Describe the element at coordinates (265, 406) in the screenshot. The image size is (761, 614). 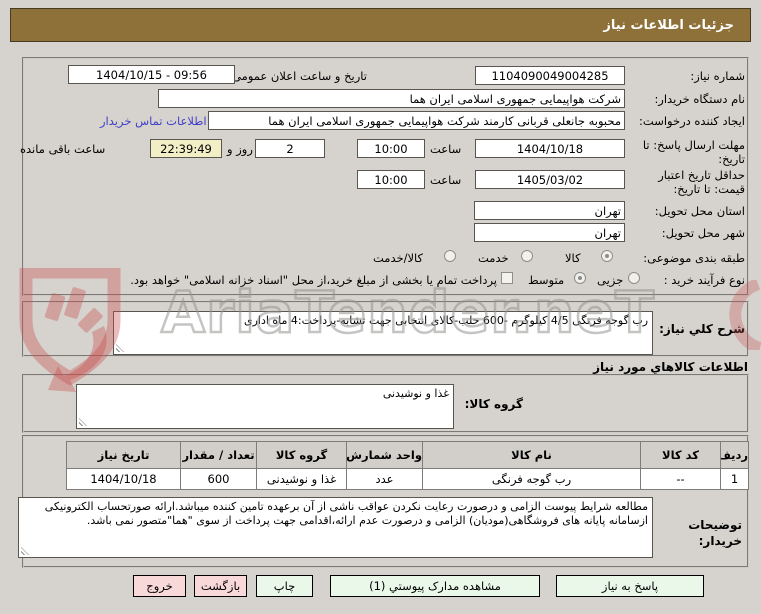
I see `goods-group-textarea: غذا و نوشیدنی` at that location.